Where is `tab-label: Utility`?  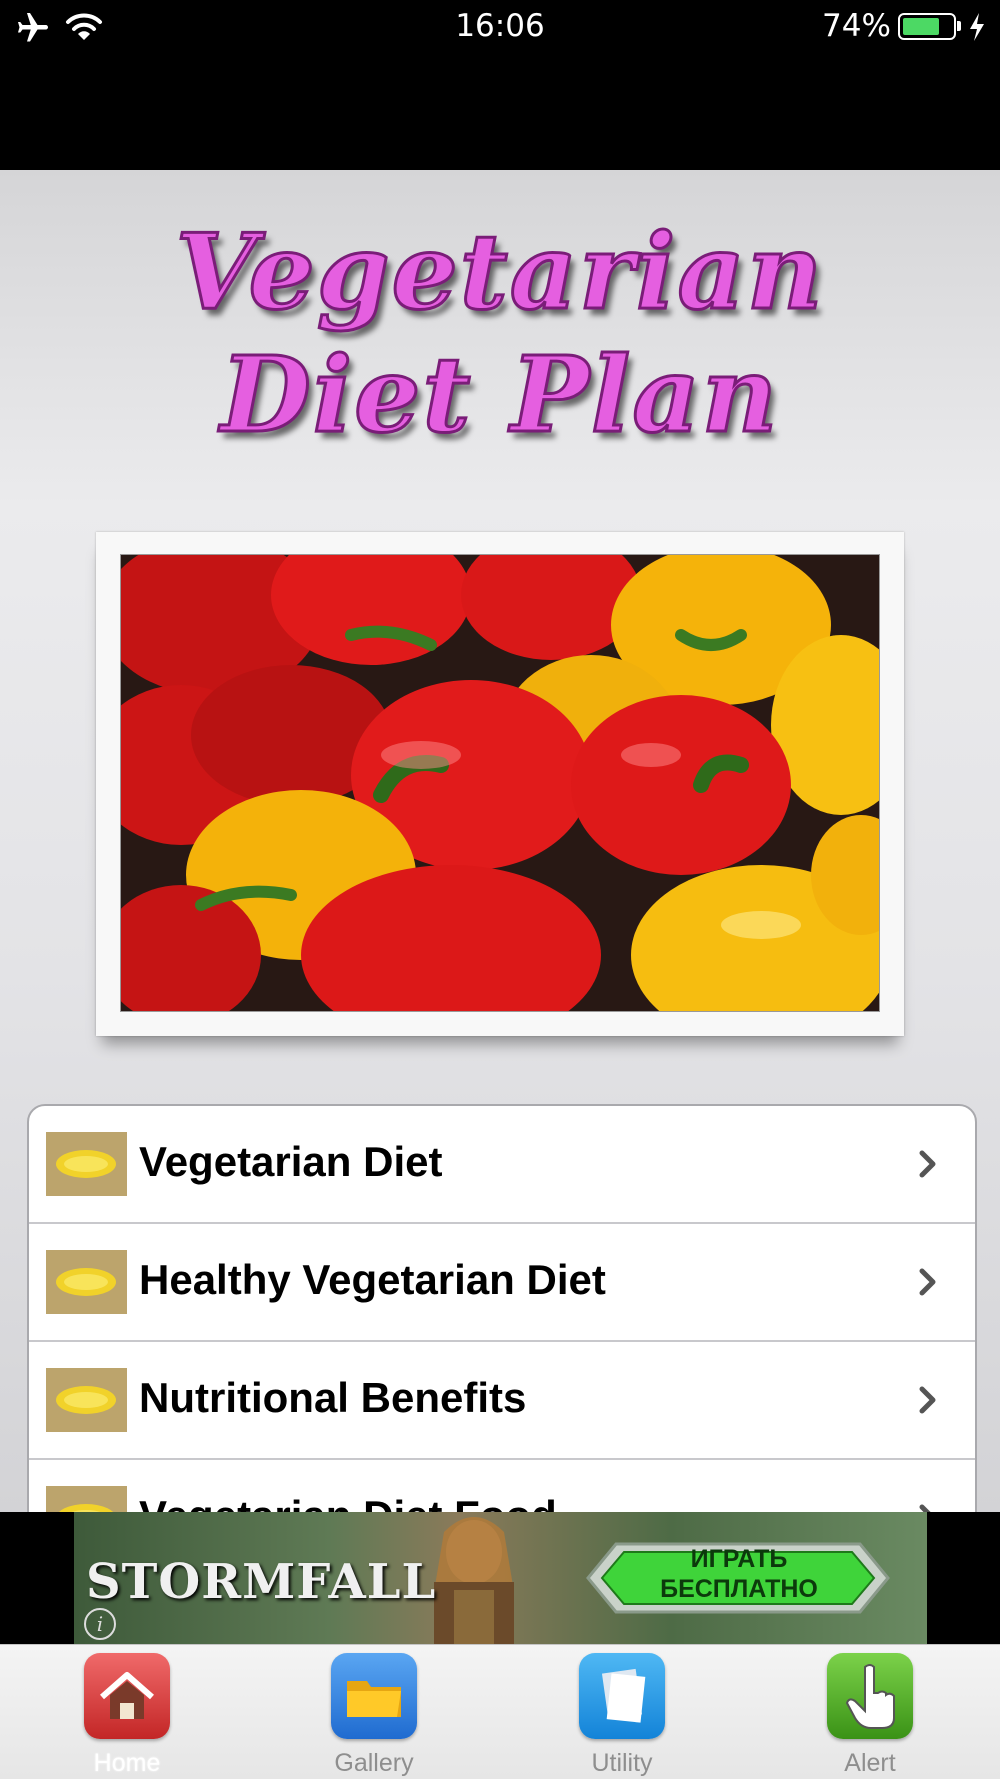
tab-label: Utility is located at coordinates (622, 1763).